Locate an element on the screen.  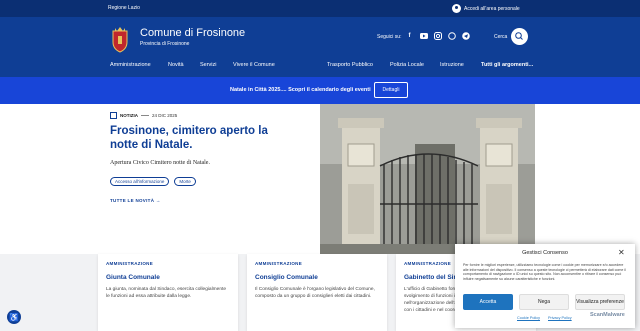
accessibility-button: ♿ is located at coordinates (14, 317).